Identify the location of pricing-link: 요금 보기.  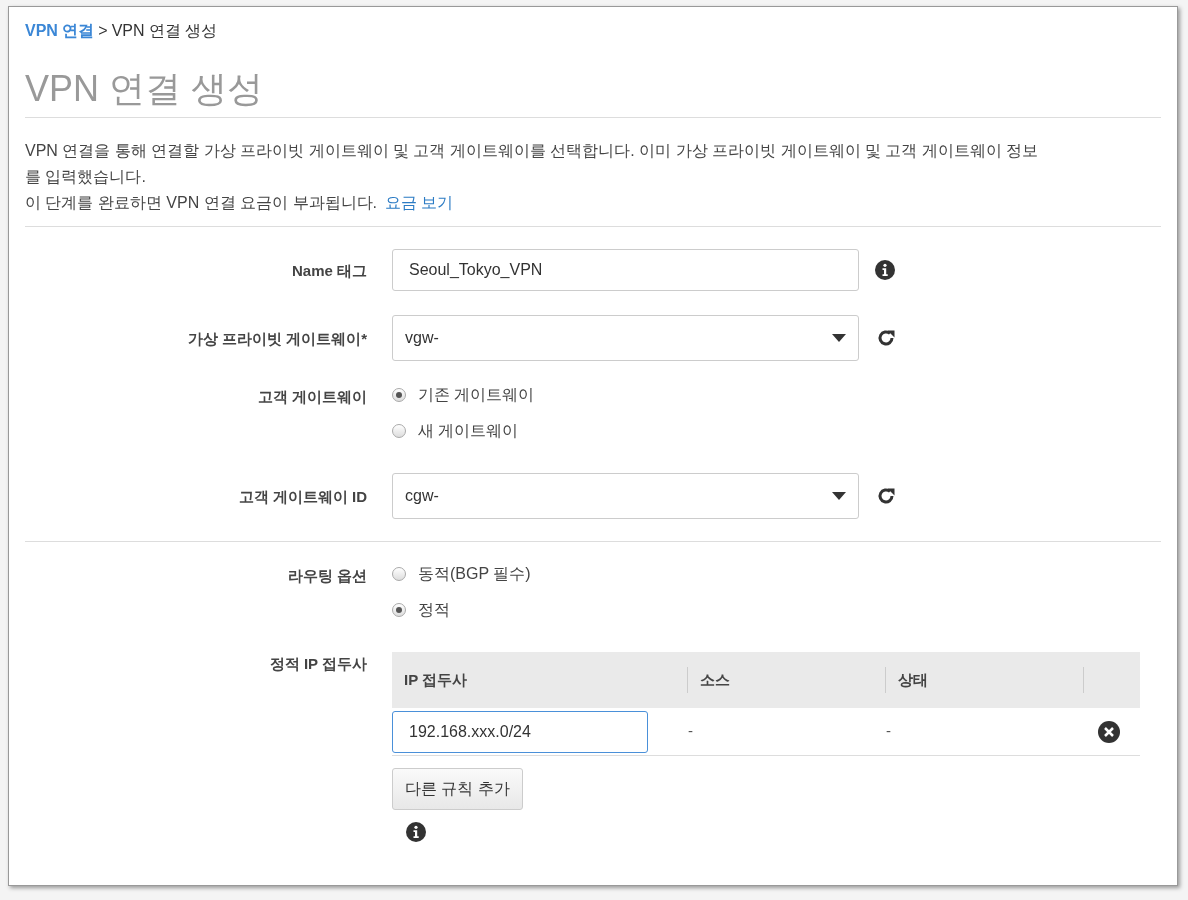
(419, 203).